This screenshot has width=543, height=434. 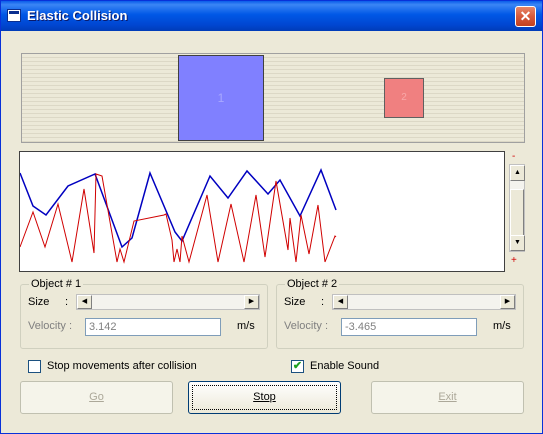 I want to click on exit-button-label: Exit, so click(x=447, y=397).